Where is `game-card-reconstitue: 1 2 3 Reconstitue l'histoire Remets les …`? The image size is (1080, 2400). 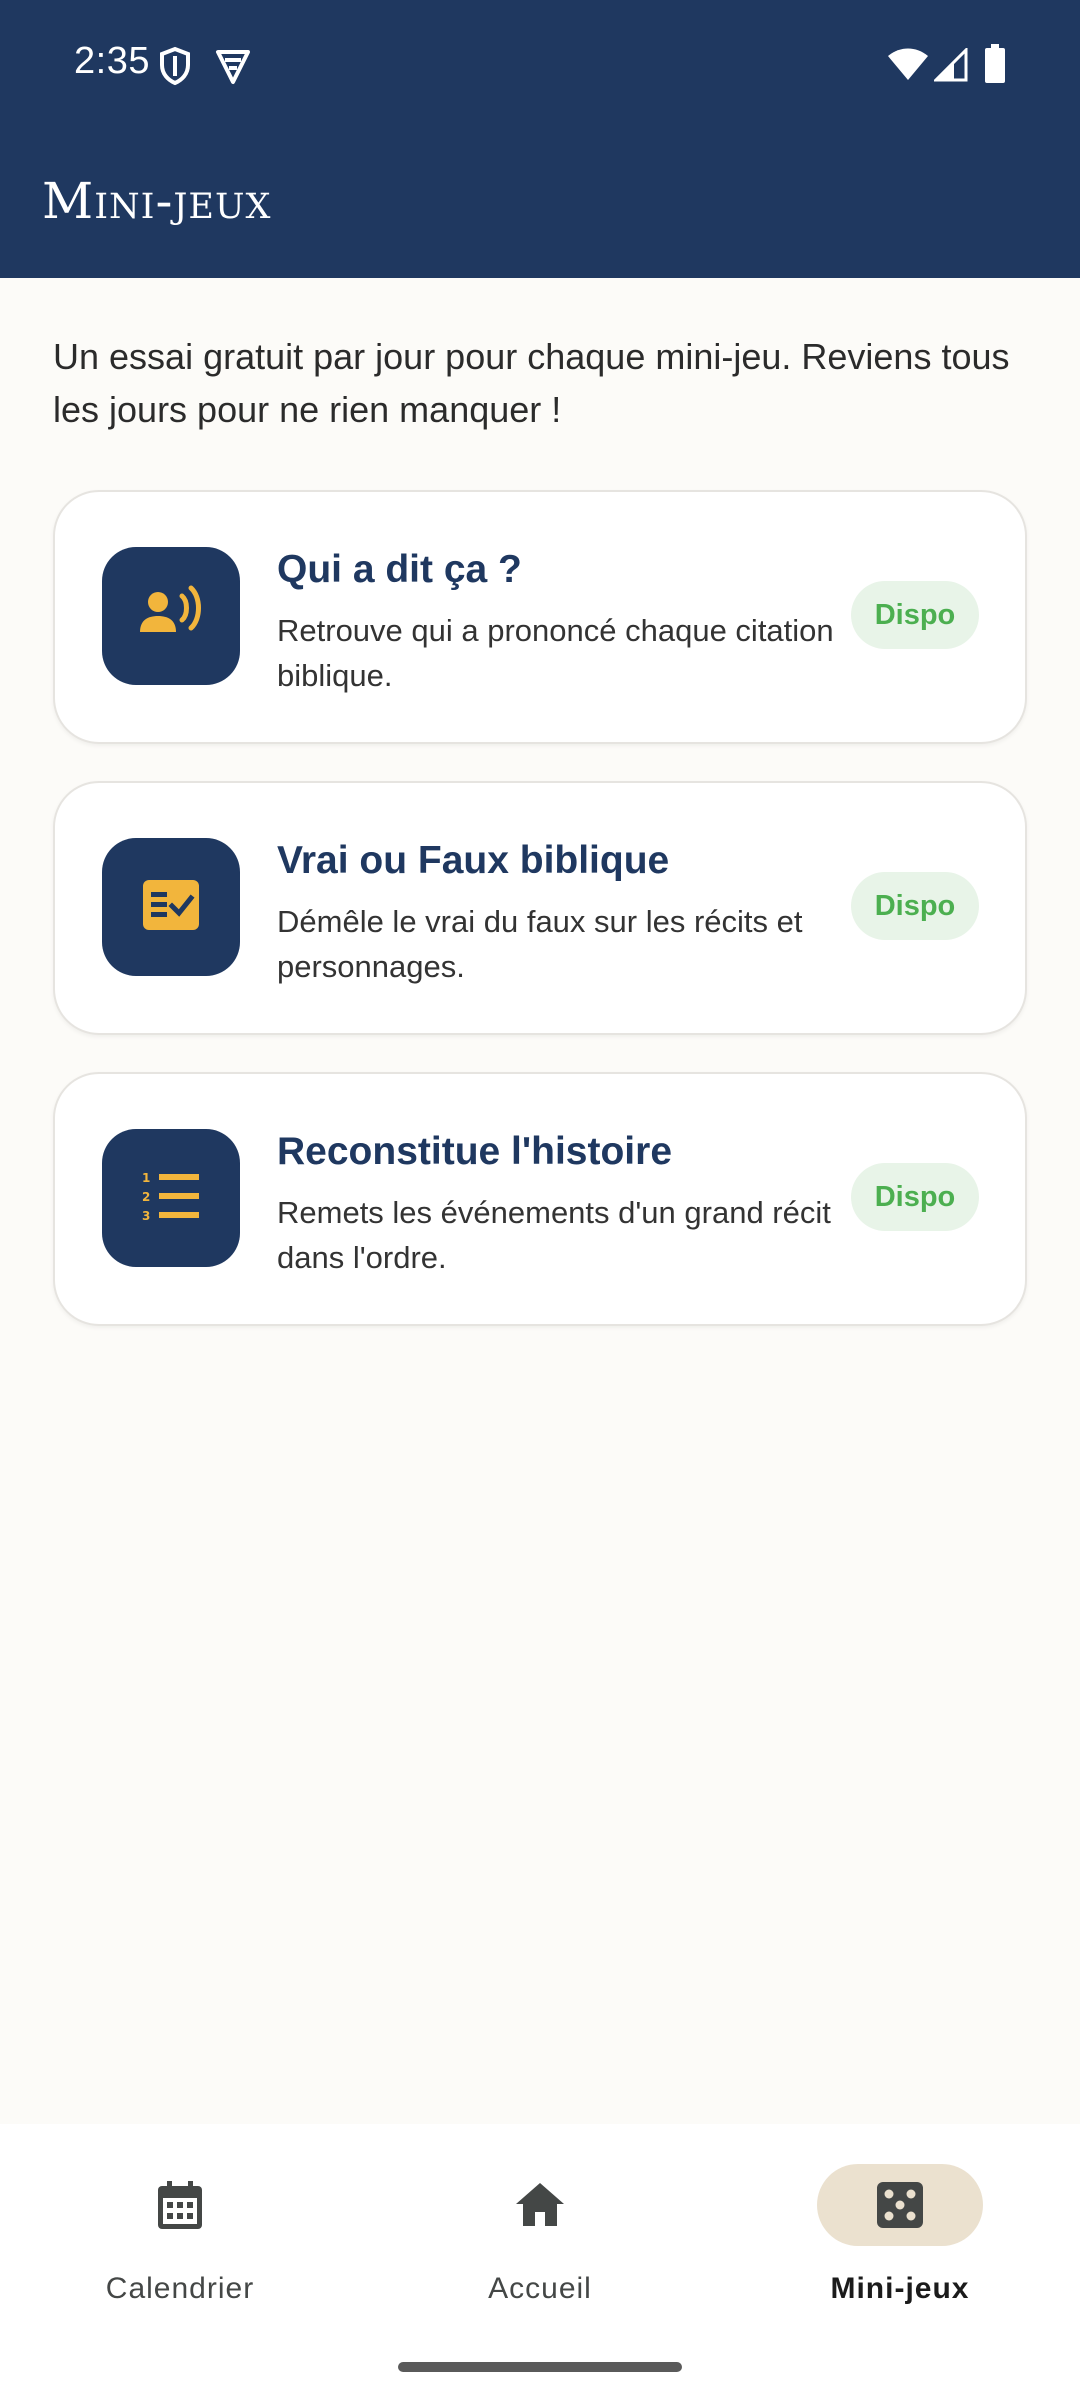
game-card-reconstitue: 1 2 3 Reconstitue l'histoire Remets les … is located at coordinates (540, 1199).